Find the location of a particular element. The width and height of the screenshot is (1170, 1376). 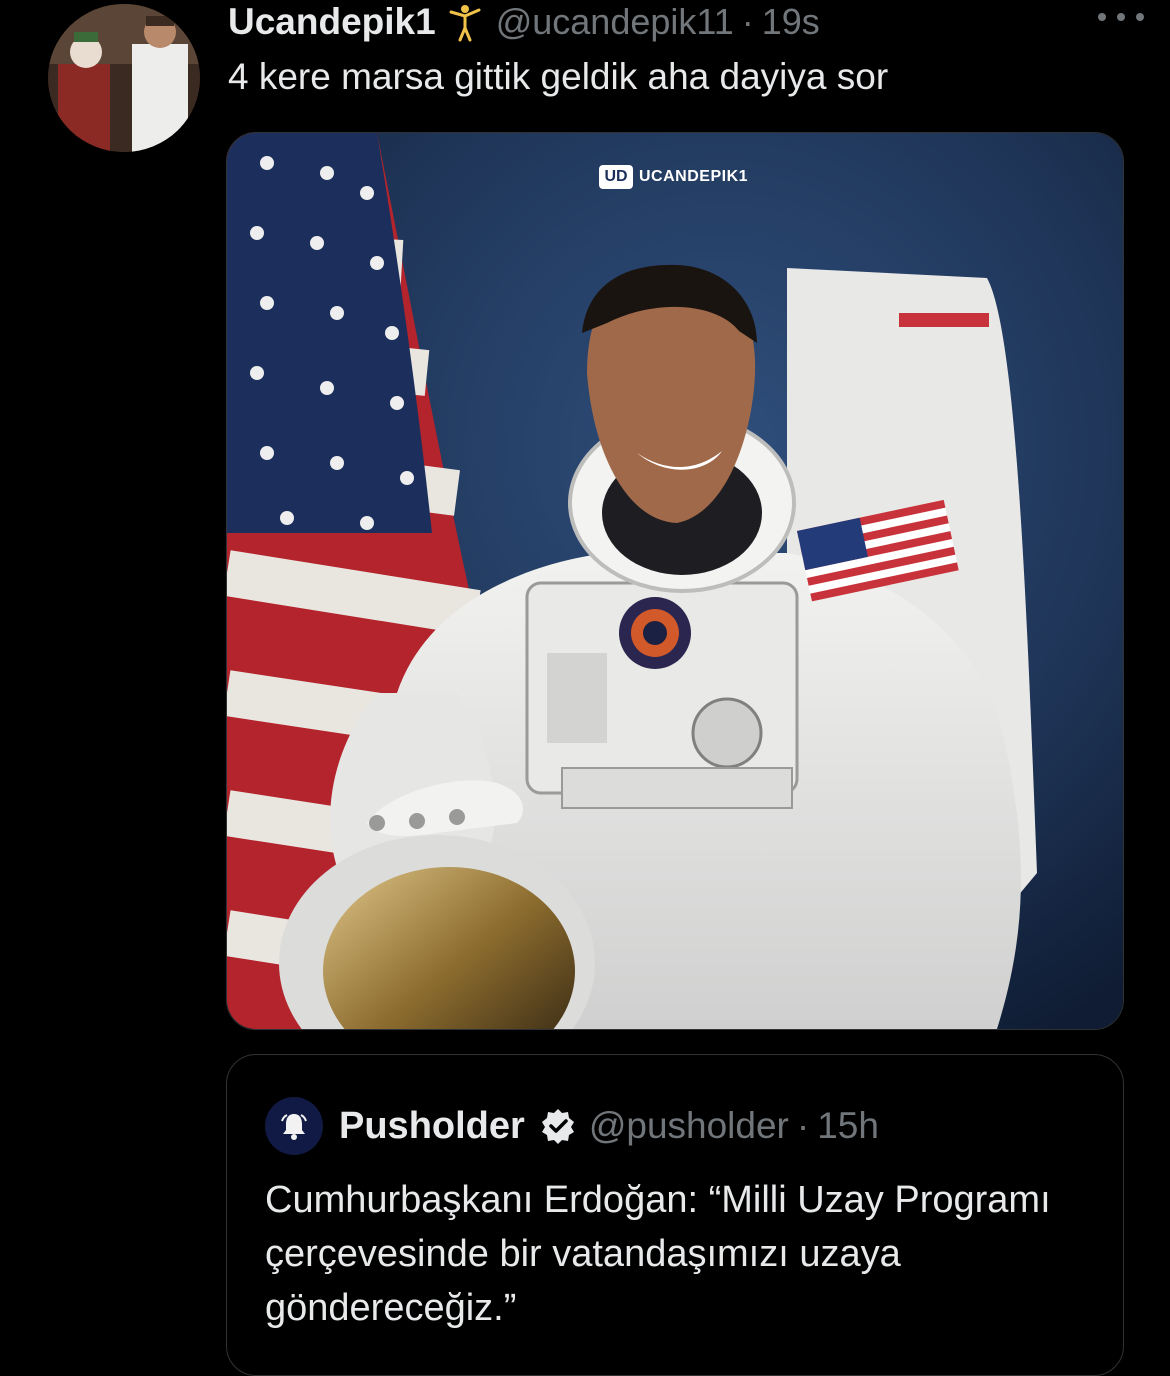

tweet-header: Ucandepik1 @ucandepik11 · 19s is located at coordinates (524, 25).